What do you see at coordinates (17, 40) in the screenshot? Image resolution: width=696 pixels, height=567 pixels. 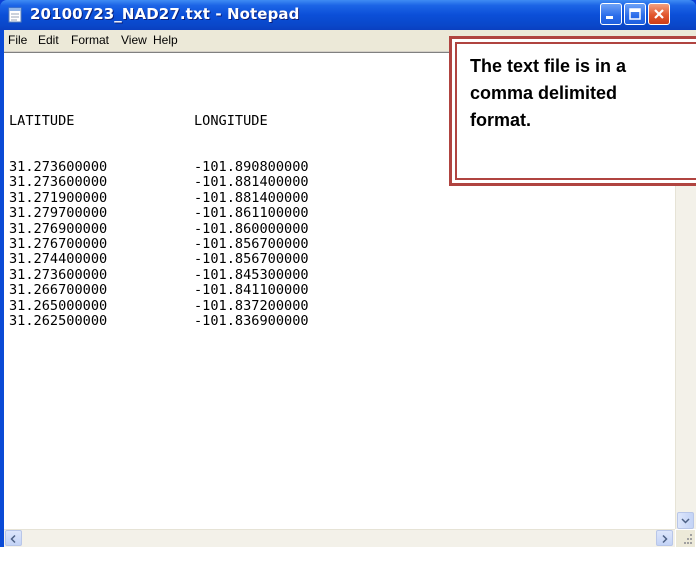 I see `menu-file: File` at bounding box center [17, 40].